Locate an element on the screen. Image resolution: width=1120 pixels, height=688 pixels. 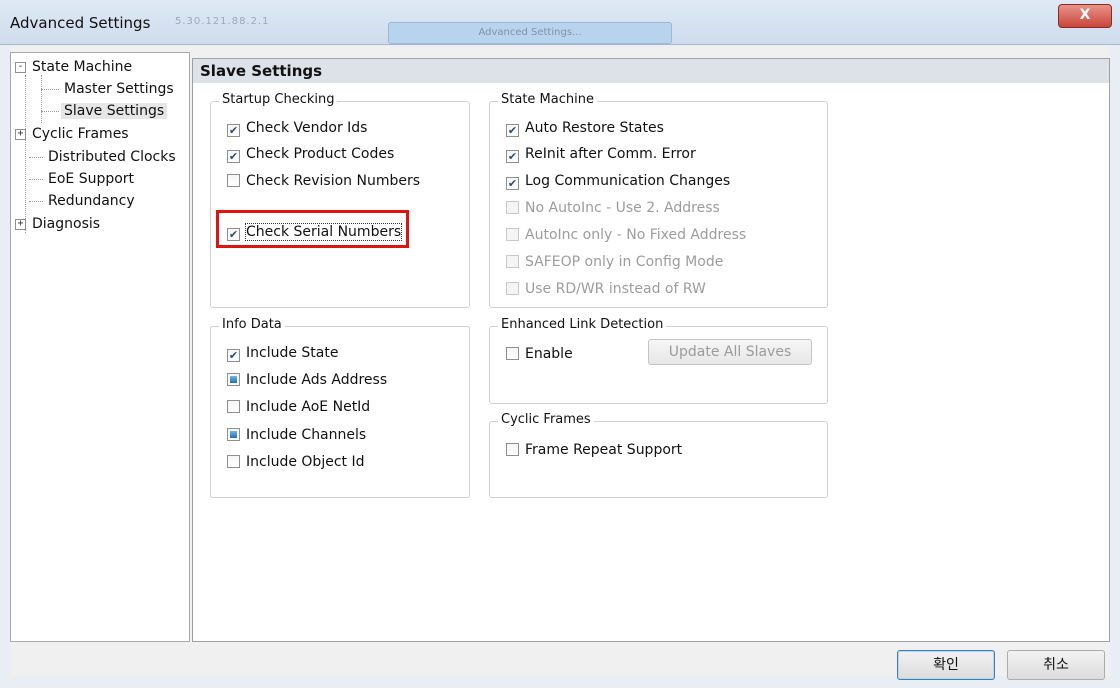
include-state-checkbox: ✔ Include State is located at coordinates (282, 353).